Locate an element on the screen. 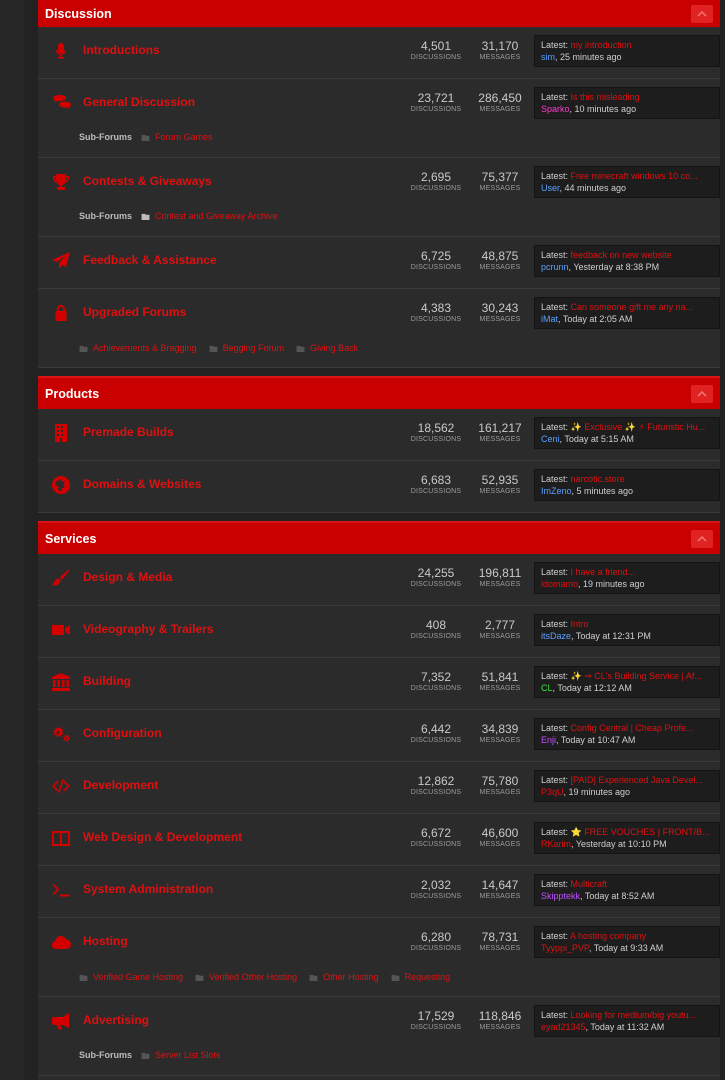 The height and width of the screenshot is (1080, 725). latest-user-link: P3qU is located at coordinates (552, 792).